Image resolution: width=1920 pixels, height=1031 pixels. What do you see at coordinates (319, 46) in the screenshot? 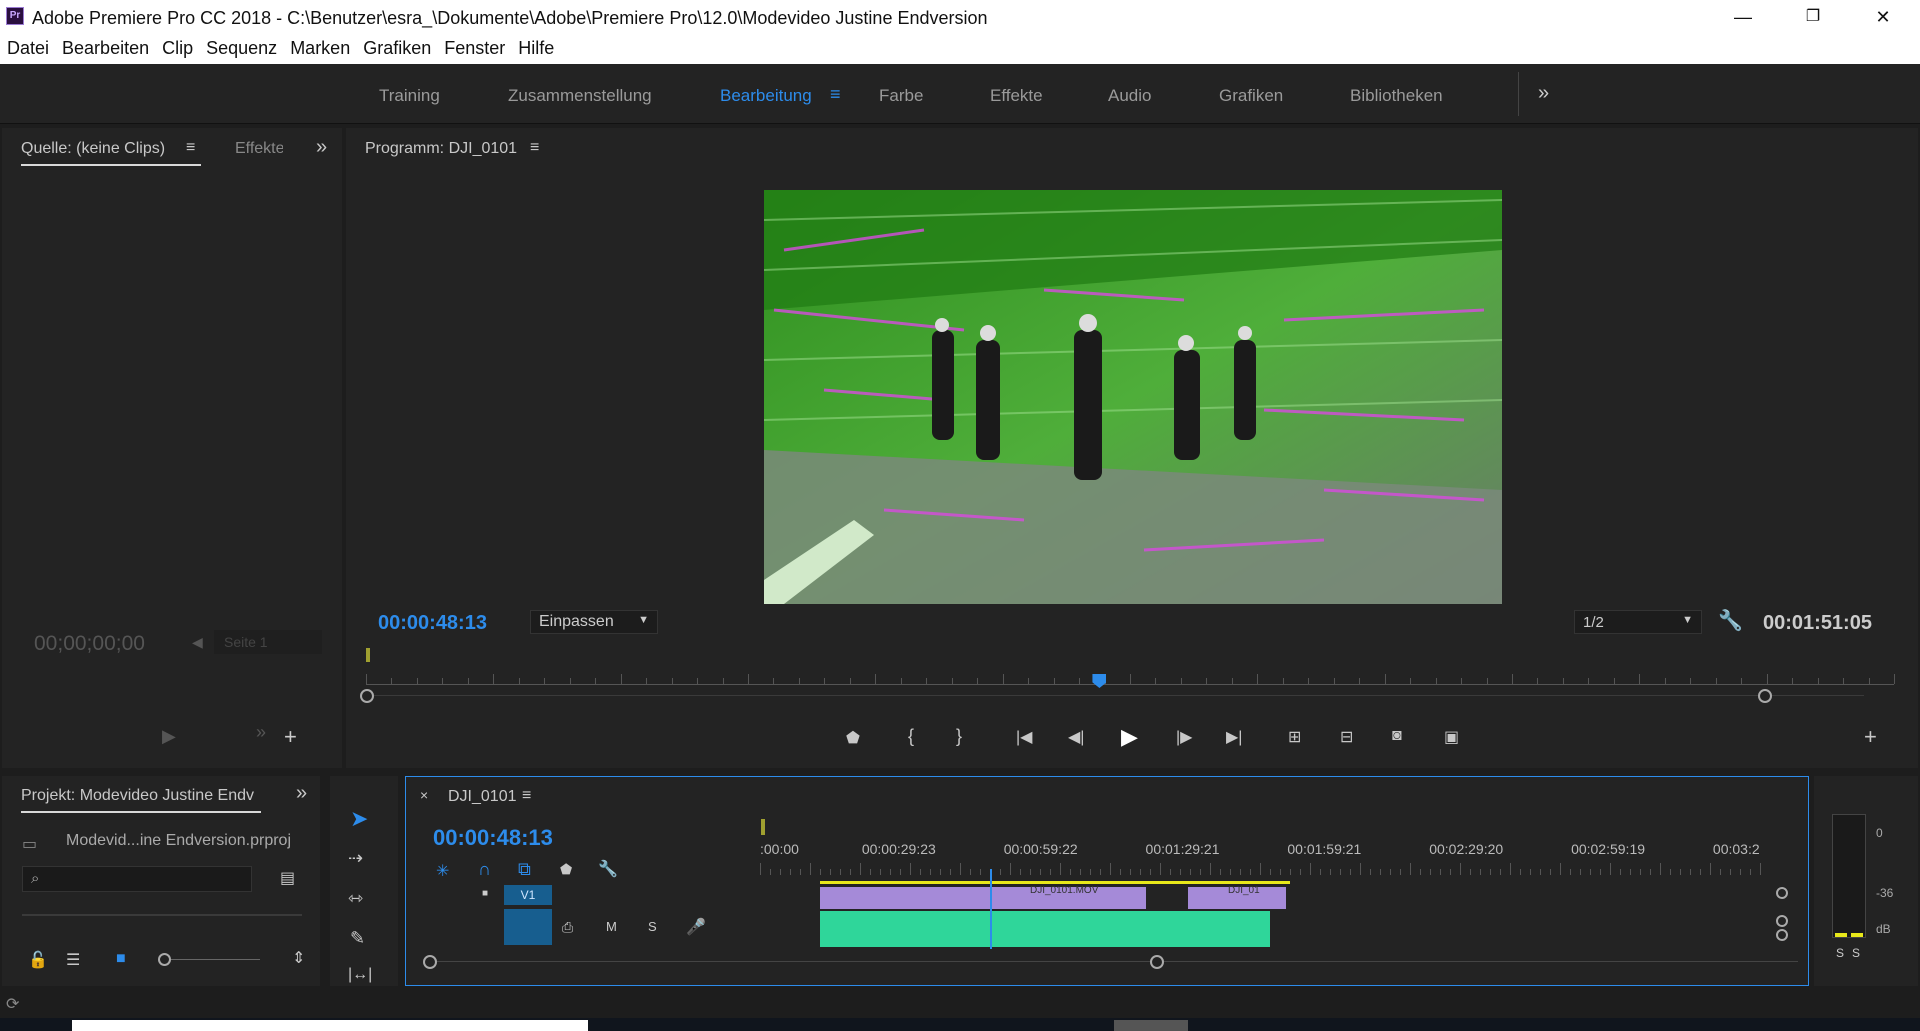
I see `menu-marken: Marken` at bounding box center [319, 46].